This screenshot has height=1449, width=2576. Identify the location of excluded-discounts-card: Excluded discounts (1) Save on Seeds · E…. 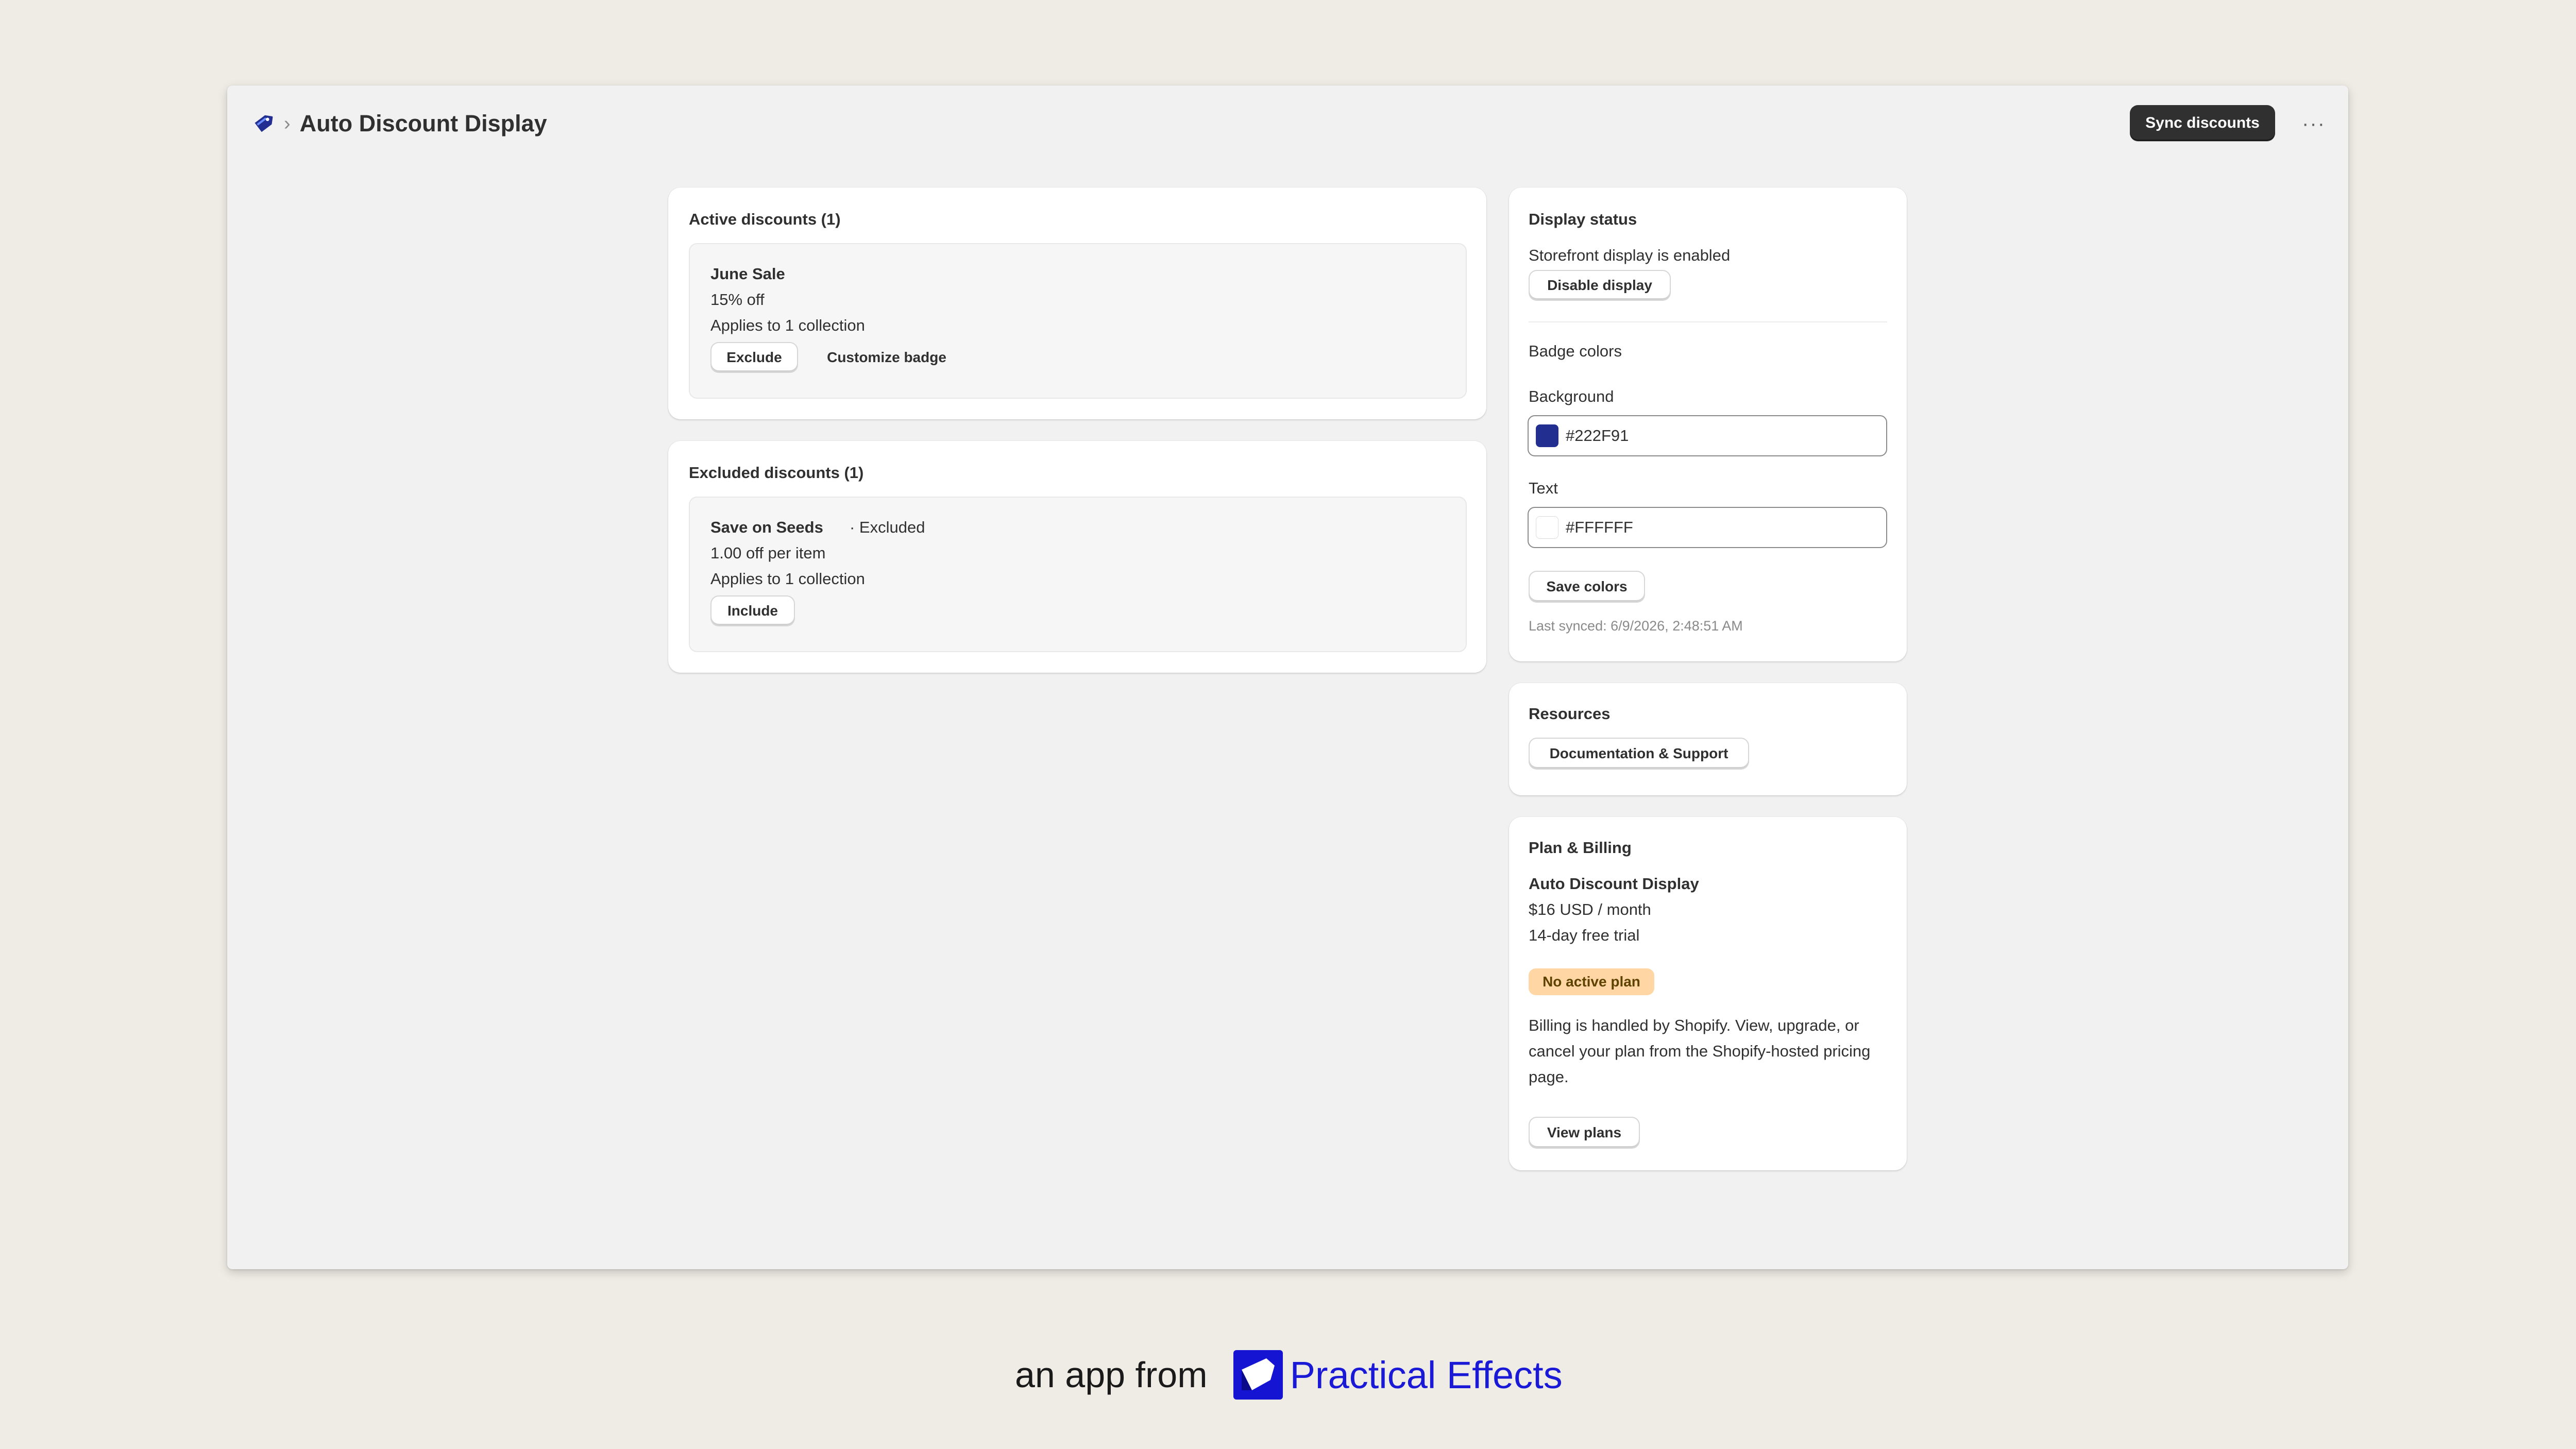
(1077, 557).